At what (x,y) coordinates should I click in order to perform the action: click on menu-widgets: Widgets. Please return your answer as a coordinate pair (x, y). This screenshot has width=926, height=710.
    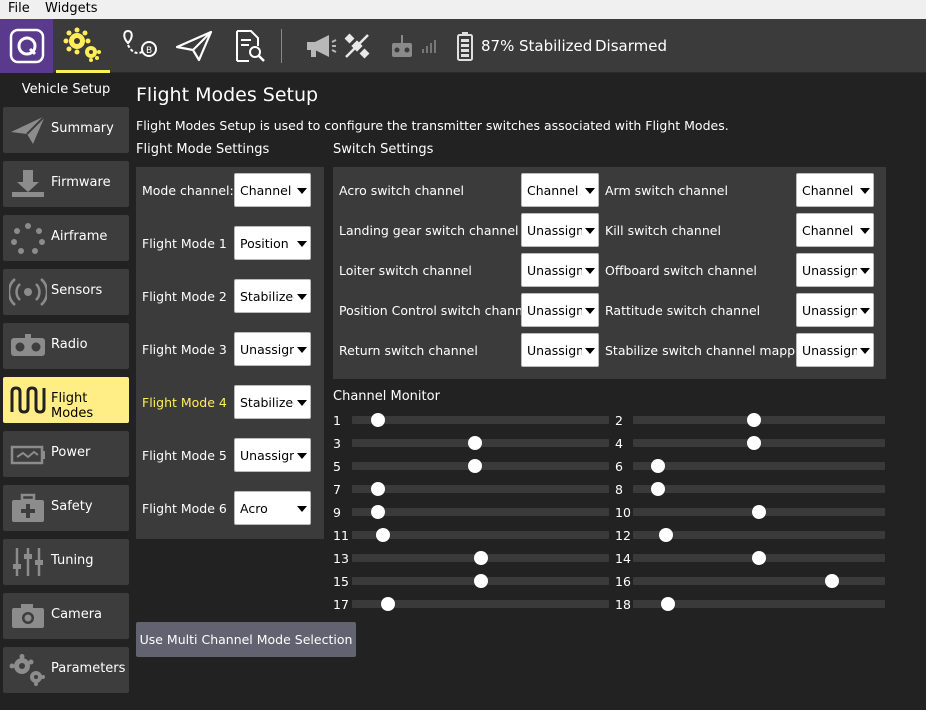
    Looking at the image, I should click on (71, 8).